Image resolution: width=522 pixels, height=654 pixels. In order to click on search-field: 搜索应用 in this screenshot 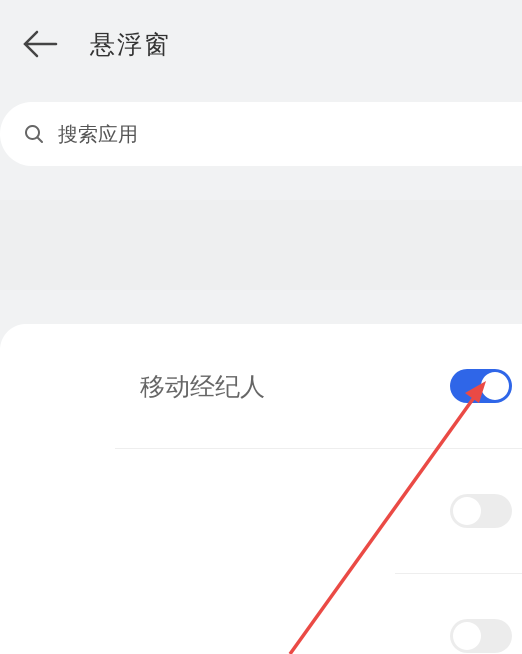, I will do `click(261, 134)`.